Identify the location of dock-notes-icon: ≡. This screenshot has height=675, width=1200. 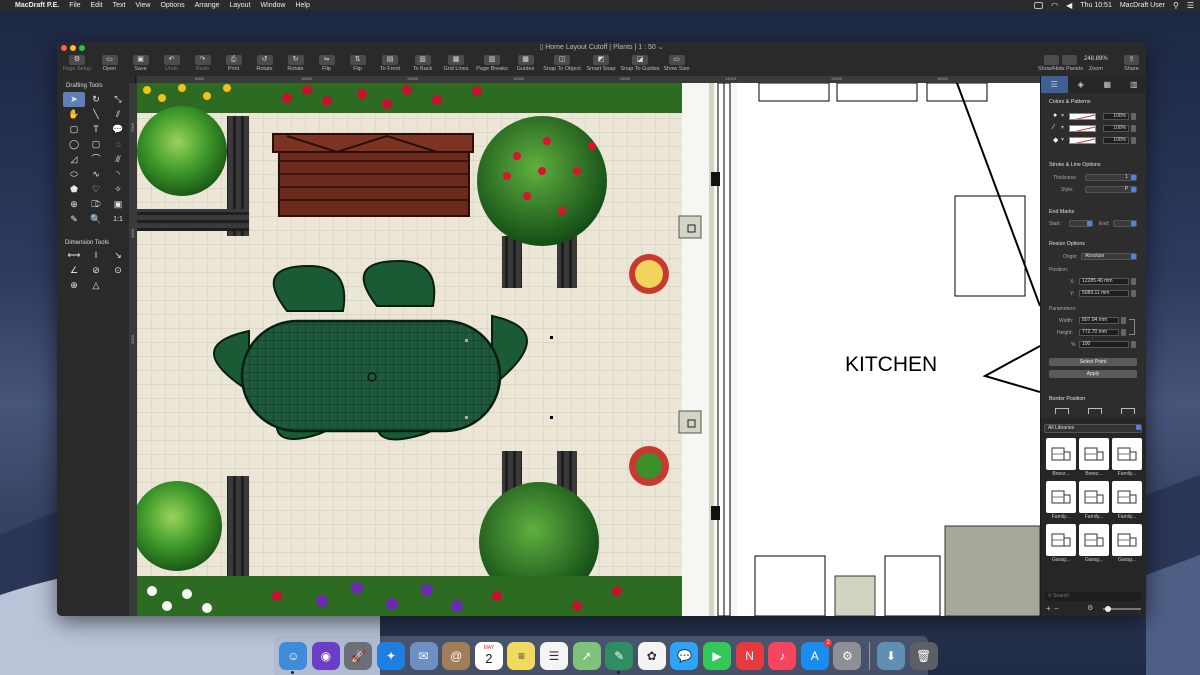
(521, 655).